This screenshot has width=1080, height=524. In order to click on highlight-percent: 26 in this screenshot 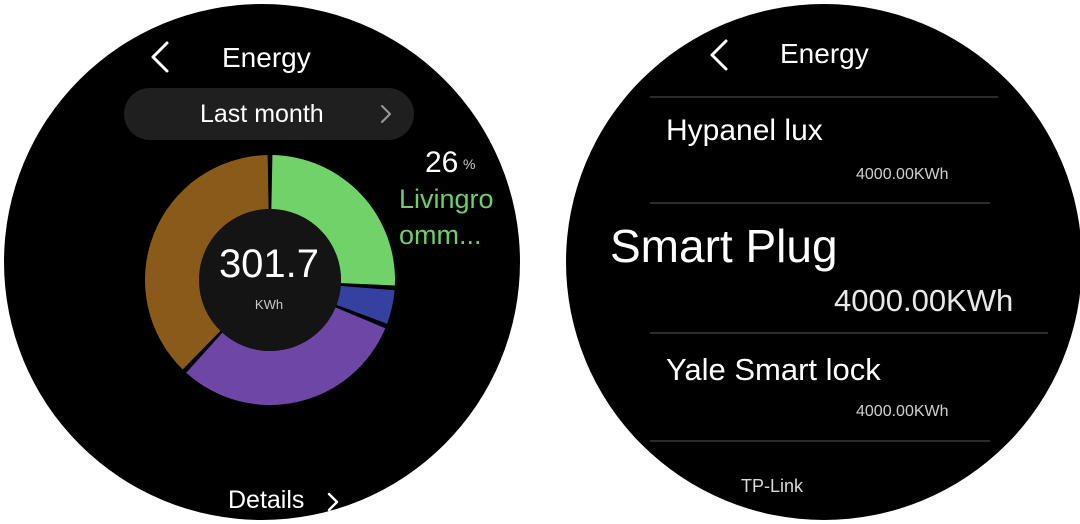, I will do `click(442, 162)`.